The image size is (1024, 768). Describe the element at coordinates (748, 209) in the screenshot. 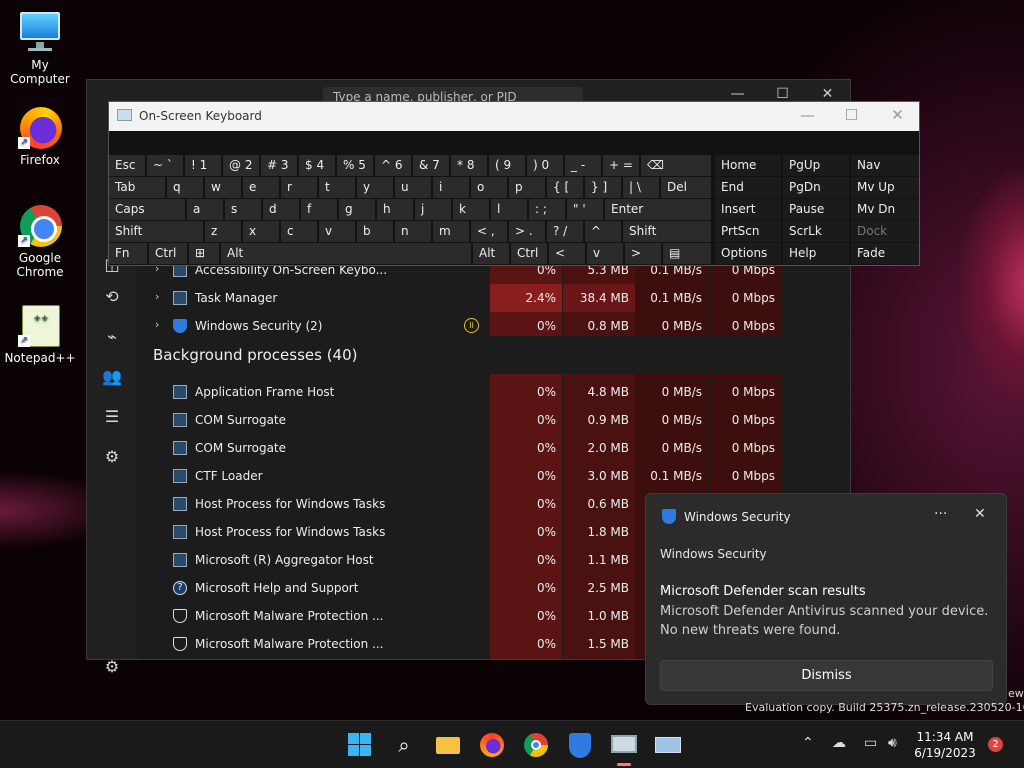

I see `key-insert: Insert` at that location.